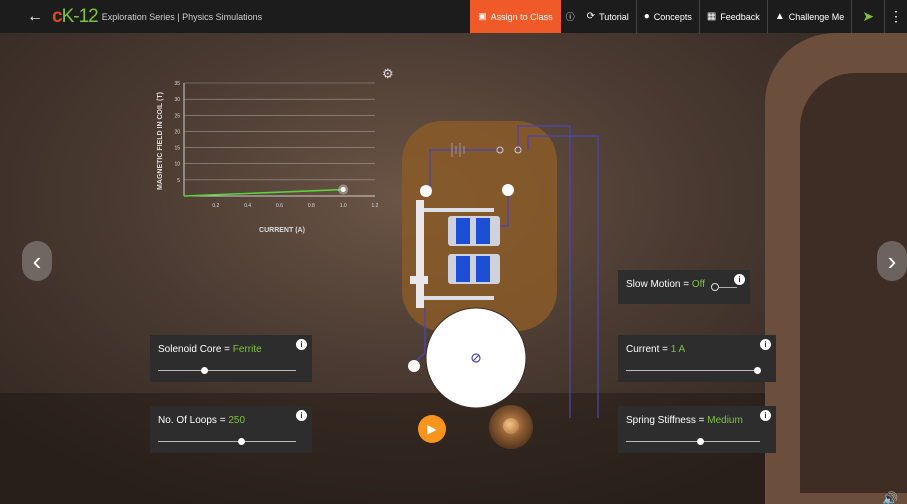 The height and width of the screenshot is (504, 907). Describe the element at coordinates (375, 206) in the screenshot. I see `x-tick-label: 1.2` at that location.